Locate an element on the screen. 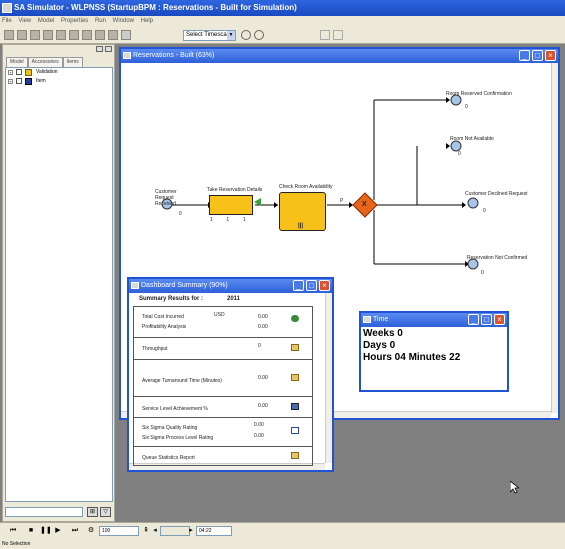 The width and height of the screenshot is (565, 549). gear-icon: ⚙ is located at coordinates (91, 531).